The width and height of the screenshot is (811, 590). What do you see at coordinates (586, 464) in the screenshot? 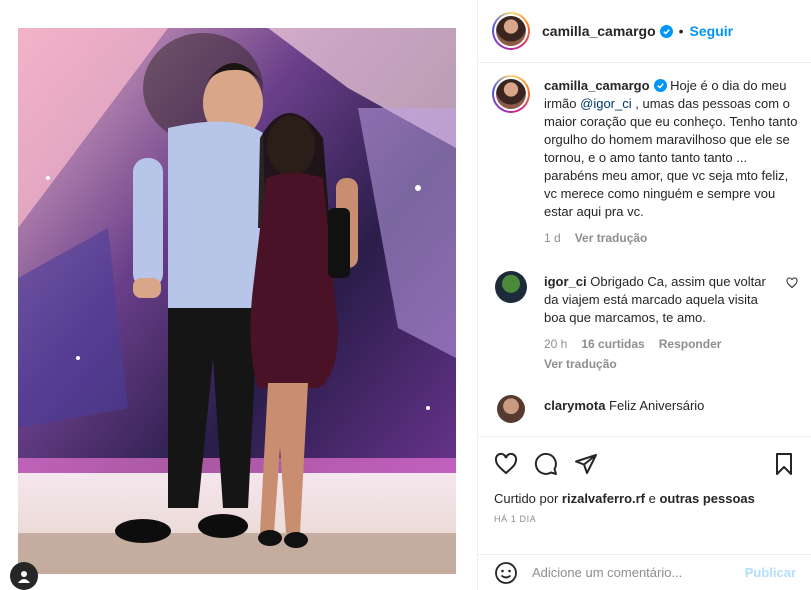
I see `send-icon` at bounding box center [586, 464].